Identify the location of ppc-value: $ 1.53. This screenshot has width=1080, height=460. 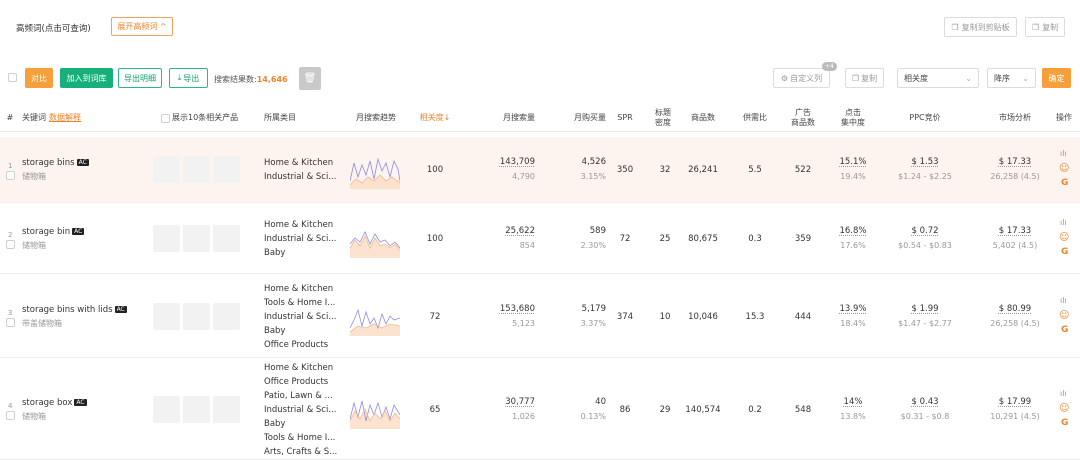
(925, 162).